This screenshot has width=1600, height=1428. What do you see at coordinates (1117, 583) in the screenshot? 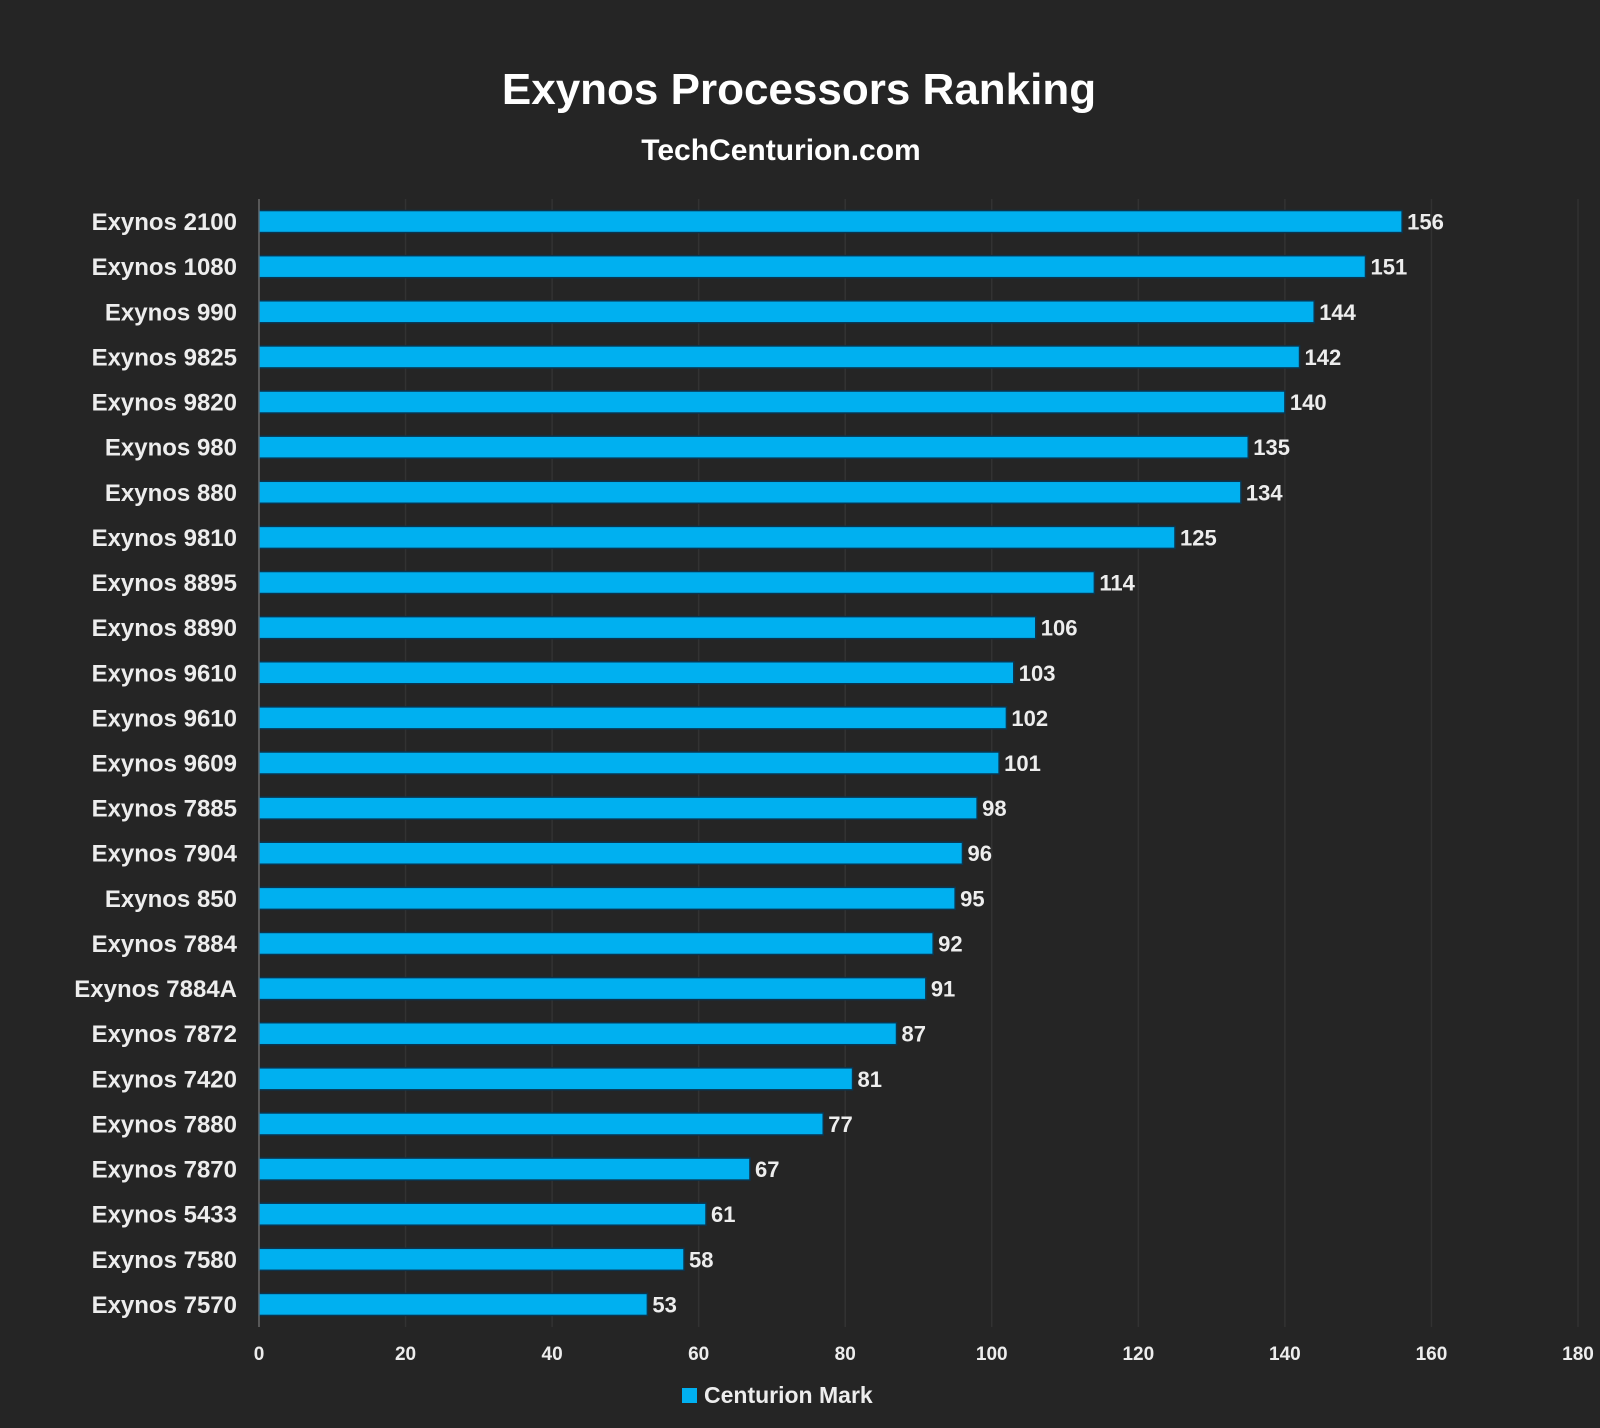
I see `value-label: 114` at bounding box center [1117, 583].